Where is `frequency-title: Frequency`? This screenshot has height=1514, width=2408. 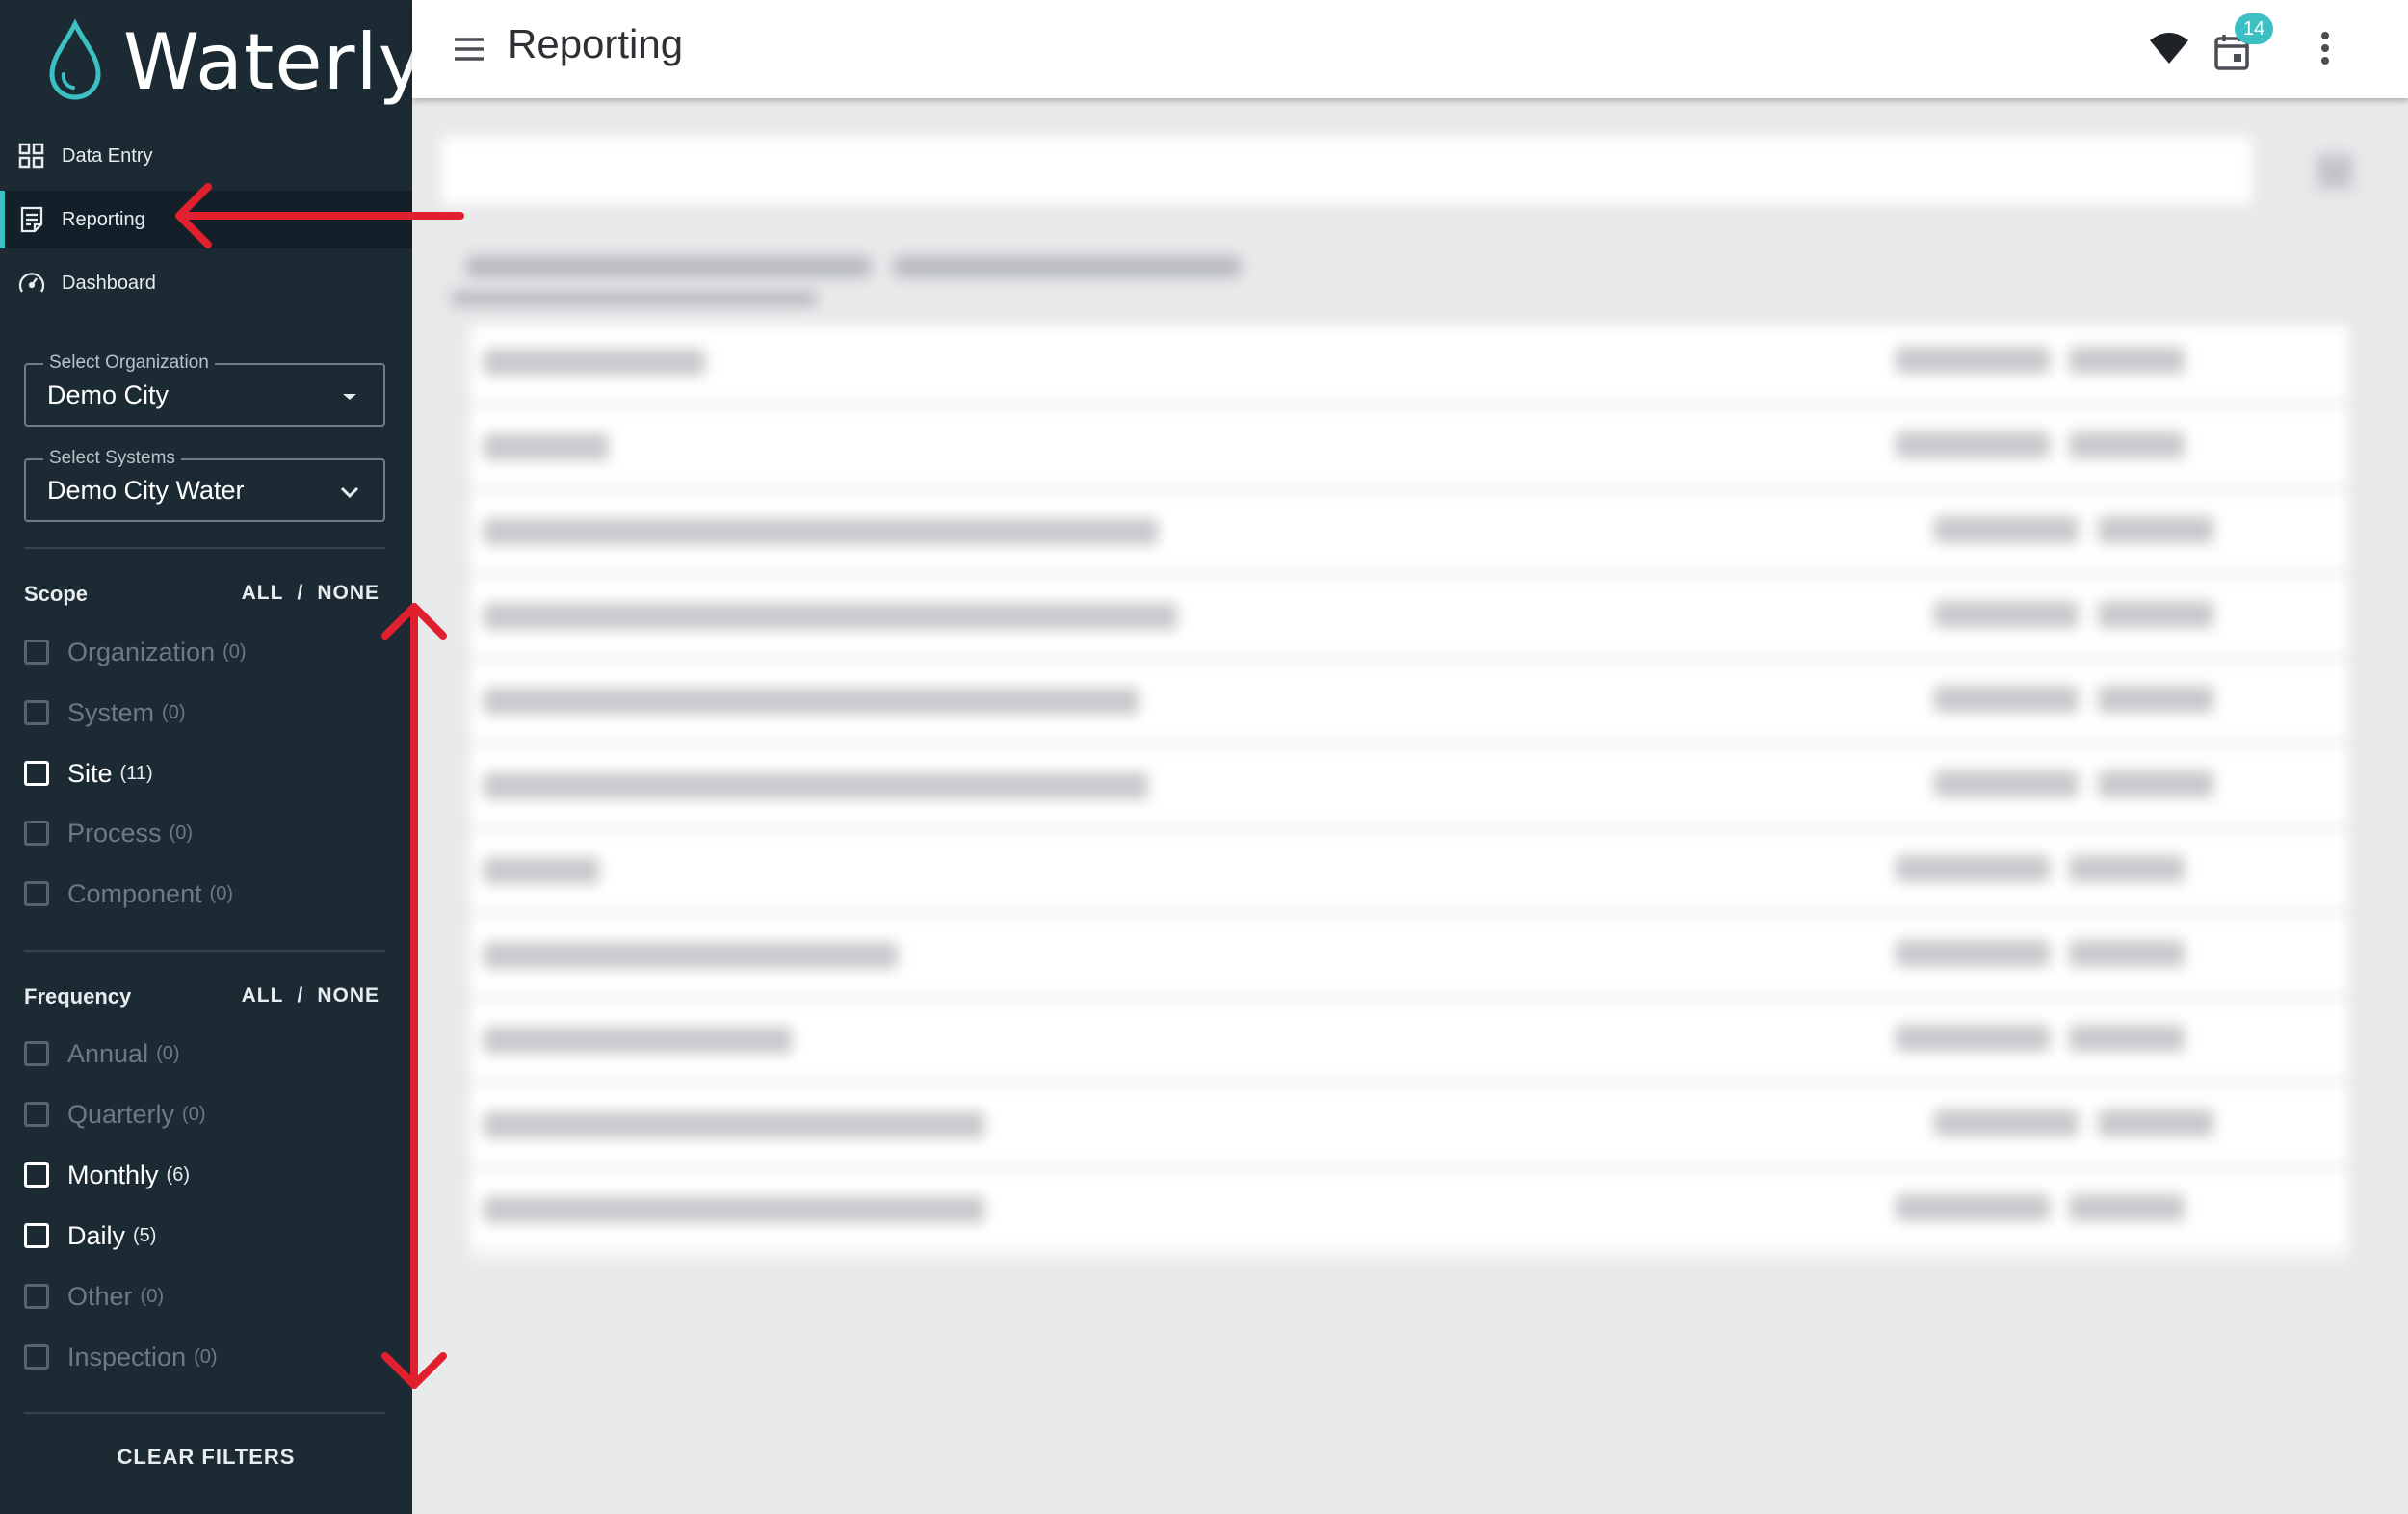 frequency-title: Frequency is located at coordinates (78, 996).